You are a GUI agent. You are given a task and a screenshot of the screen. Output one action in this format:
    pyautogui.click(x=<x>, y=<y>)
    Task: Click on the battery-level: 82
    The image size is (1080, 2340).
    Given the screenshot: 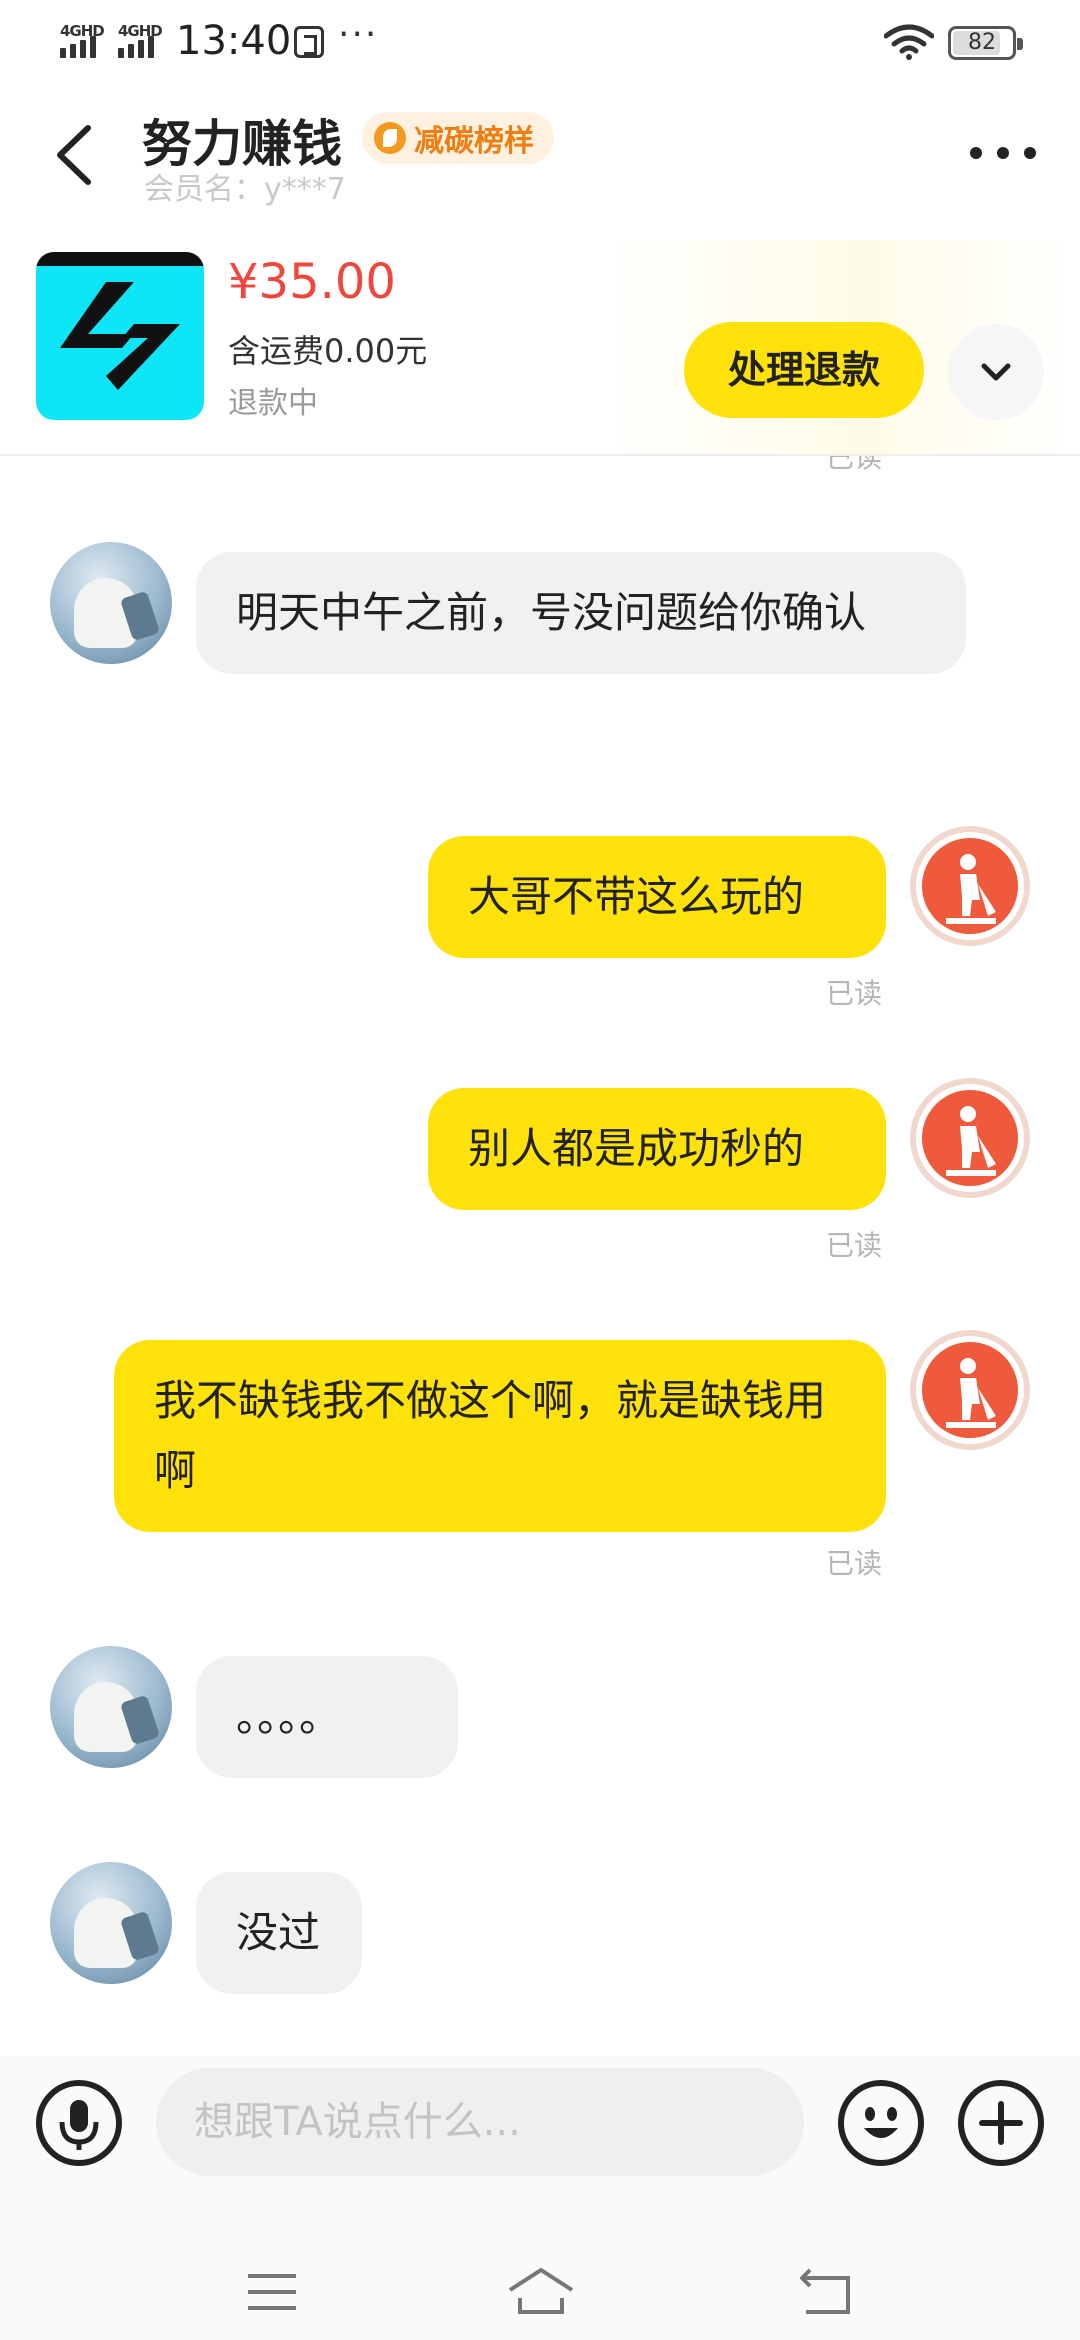 What is the action you would take?
    pyautogui.click(x=982, y=42)
    